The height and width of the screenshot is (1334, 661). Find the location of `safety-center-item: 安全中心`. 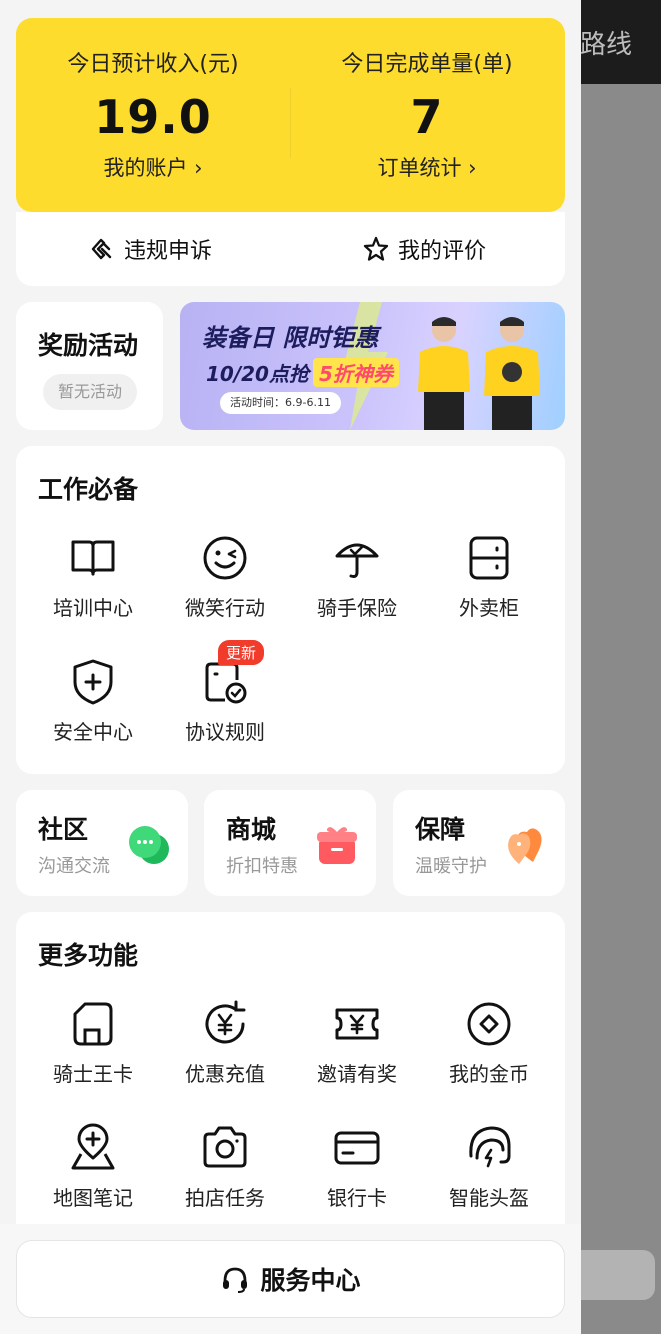

safety-center-item: 安全中心 is located at coordinates (93, 700).